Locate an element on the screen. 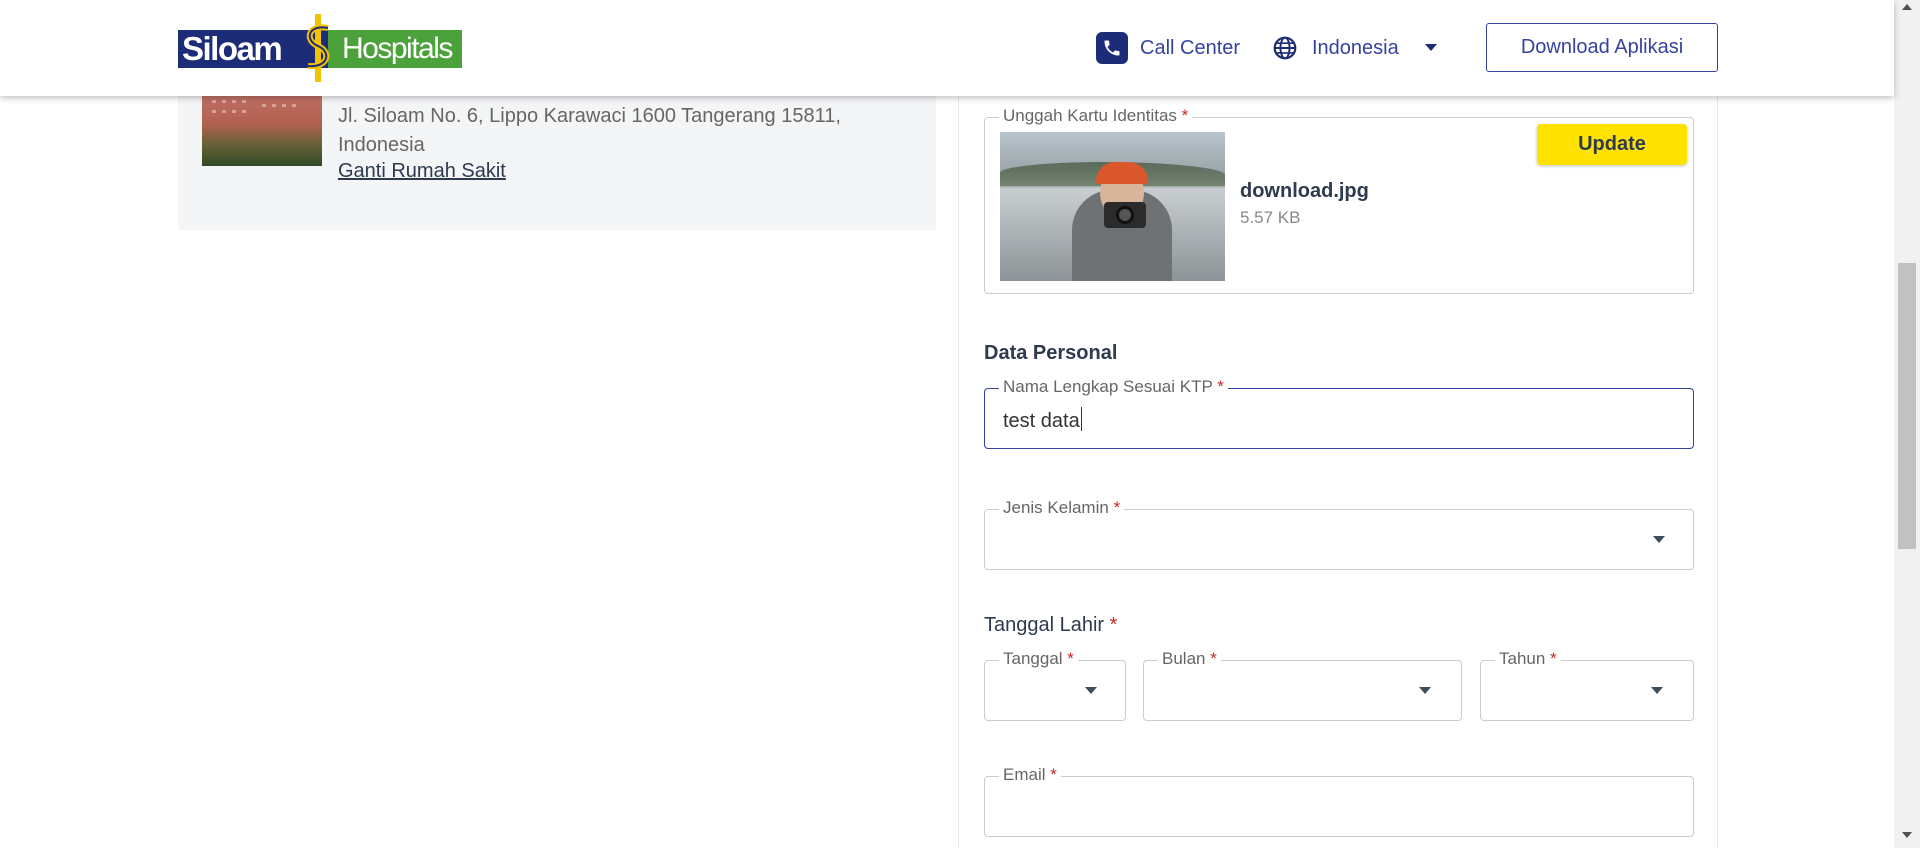 This screenshot has height=848, width=1920. uploaded-file-name: download.jpg is located at coordinates (1304, 191).